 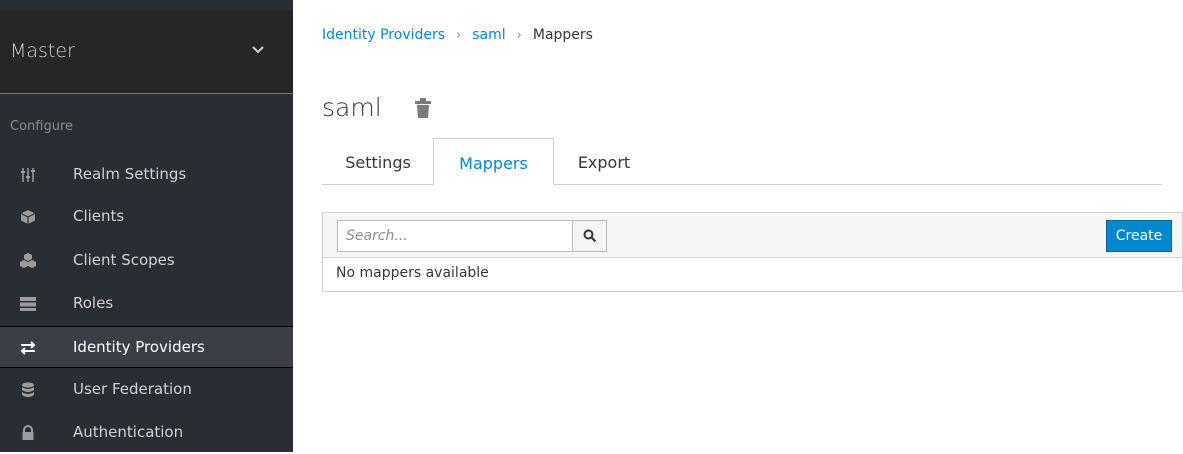 What do you see at coordinates (28, 348) in the screenshot?
I see `exchange-icon` at bounding box center [28, 348].